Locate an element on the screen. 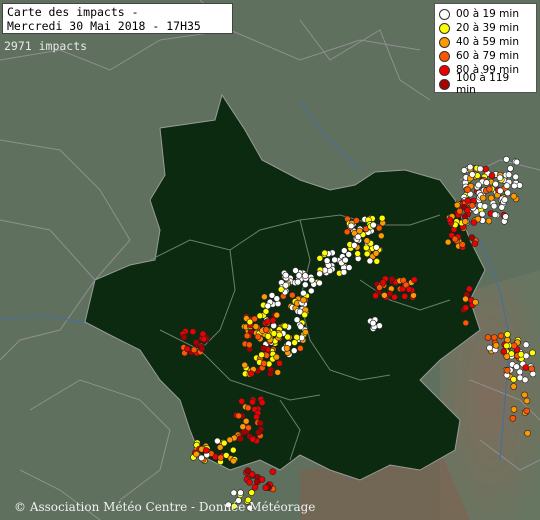 The height and width of the screenshot is (520, 540). legend-item-2: 40 à 59 min is located at coordinates (485, 42).